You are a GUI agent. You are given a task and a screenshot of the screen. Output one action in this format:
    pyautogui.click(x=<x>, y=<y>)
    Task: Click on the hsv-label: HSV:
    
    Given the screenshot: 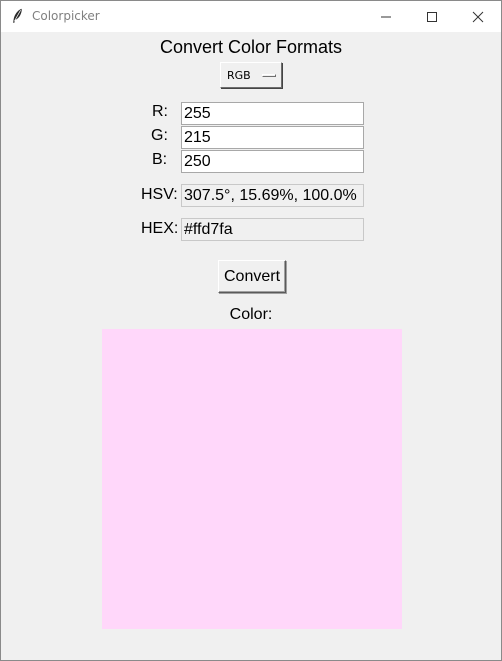 What is the action you would take?
    pyautogui.click(x=159, y=194)
    